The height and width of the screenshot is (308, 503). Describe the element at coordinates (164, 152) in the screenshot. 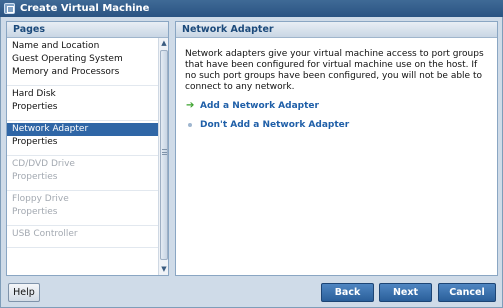

I see `grip-icon` at that location.